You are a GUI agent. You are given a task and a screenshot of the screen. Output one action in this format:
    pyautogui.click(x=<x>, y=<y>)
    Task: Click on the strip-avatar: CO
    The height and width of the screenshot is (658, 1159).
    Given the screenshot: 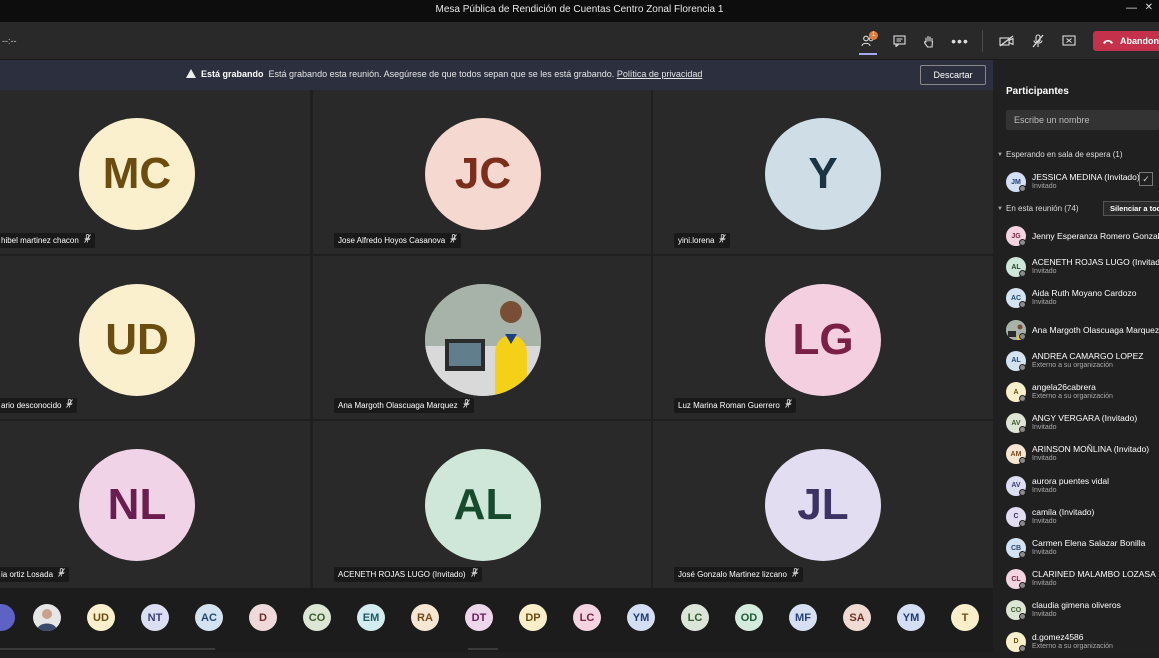 What is the action you would take?
    pyautogui.click(x=317, y=617)
    